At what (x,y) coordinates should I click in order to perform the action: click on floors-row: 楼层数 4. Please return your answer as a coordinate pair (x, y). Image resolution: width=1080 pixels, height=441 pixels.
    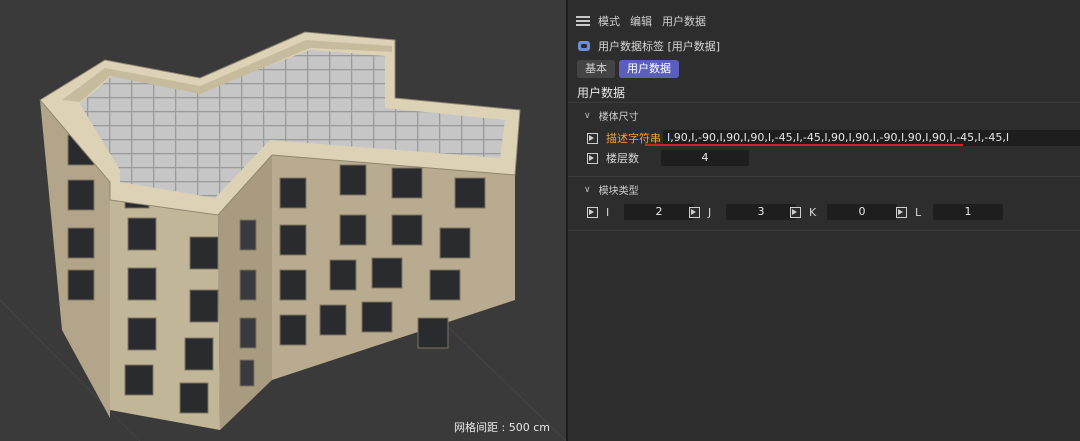
    Looking at the image, I should click on (668, 158).